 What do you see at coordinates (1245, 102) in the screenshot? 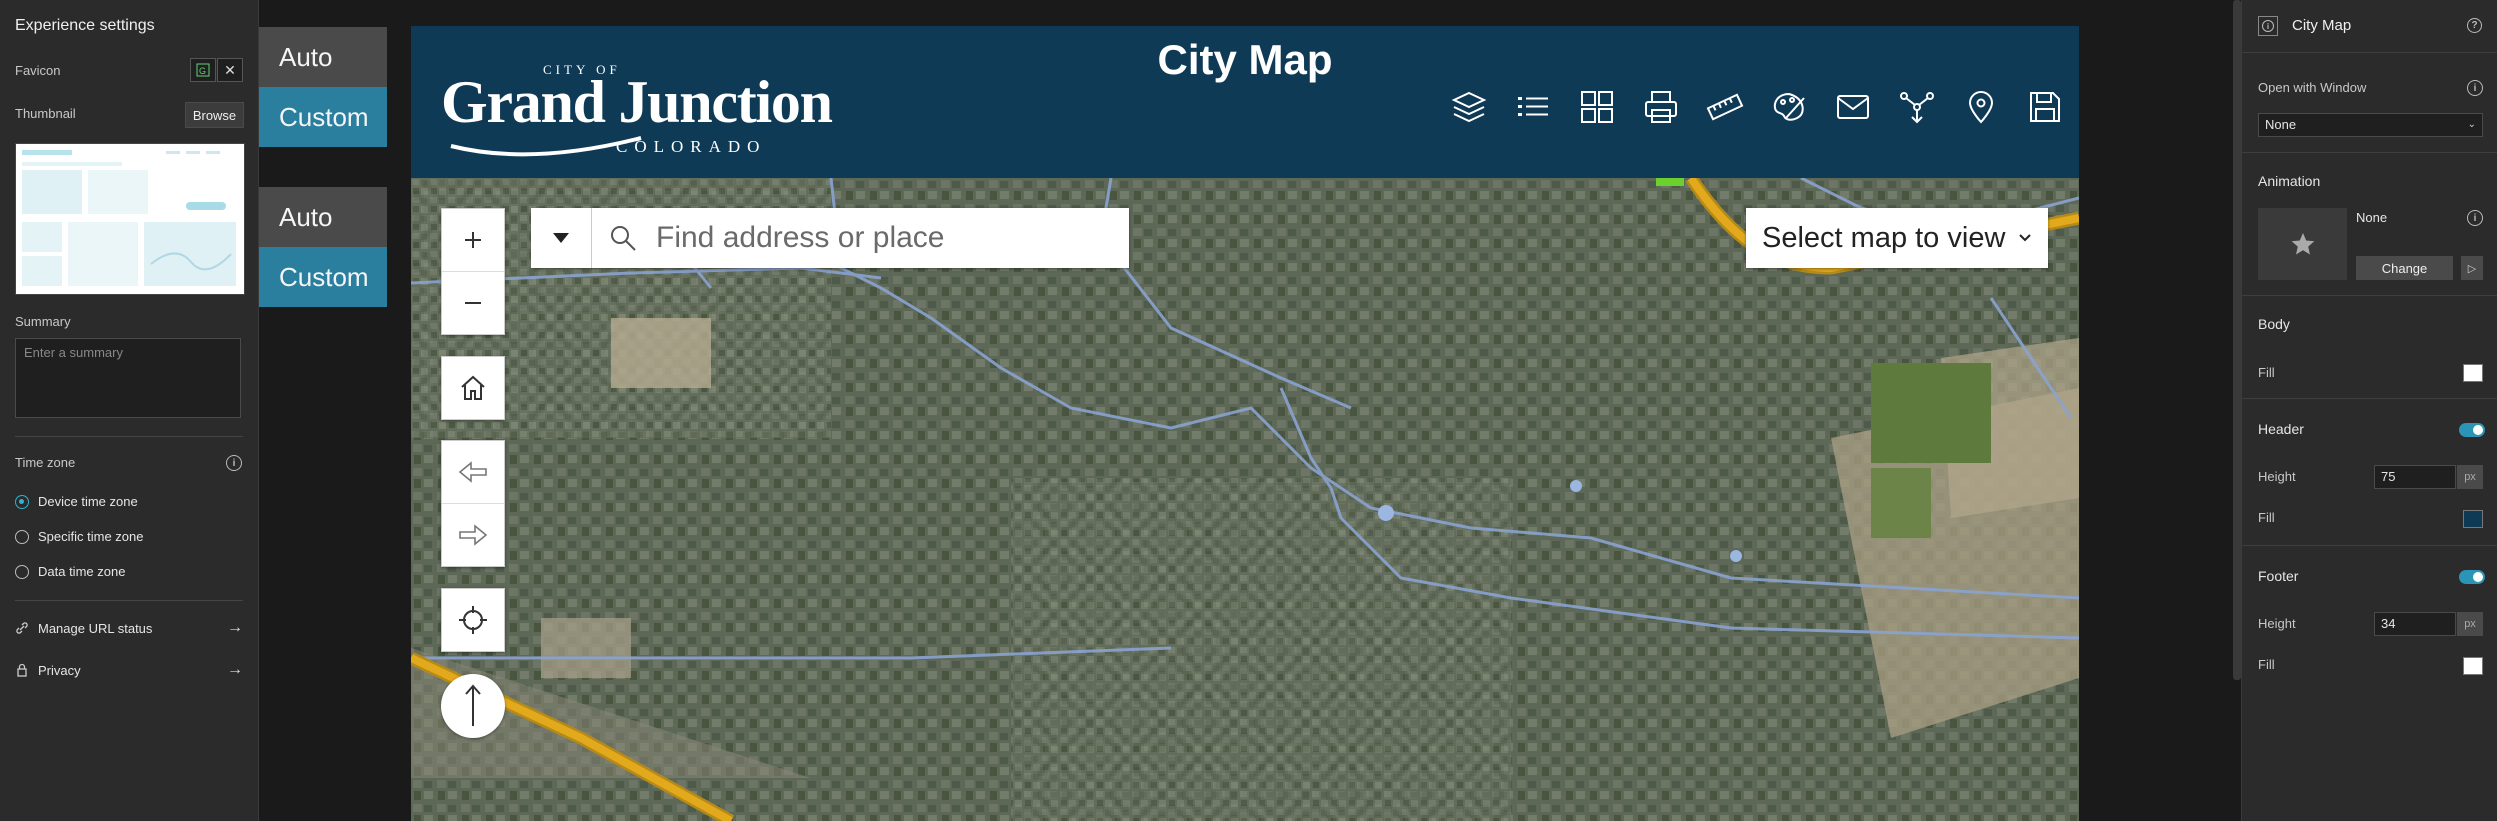
I see `site-header: CITY OF Grand Junction COLORADO City Map` at bounding box center [1245, 102].